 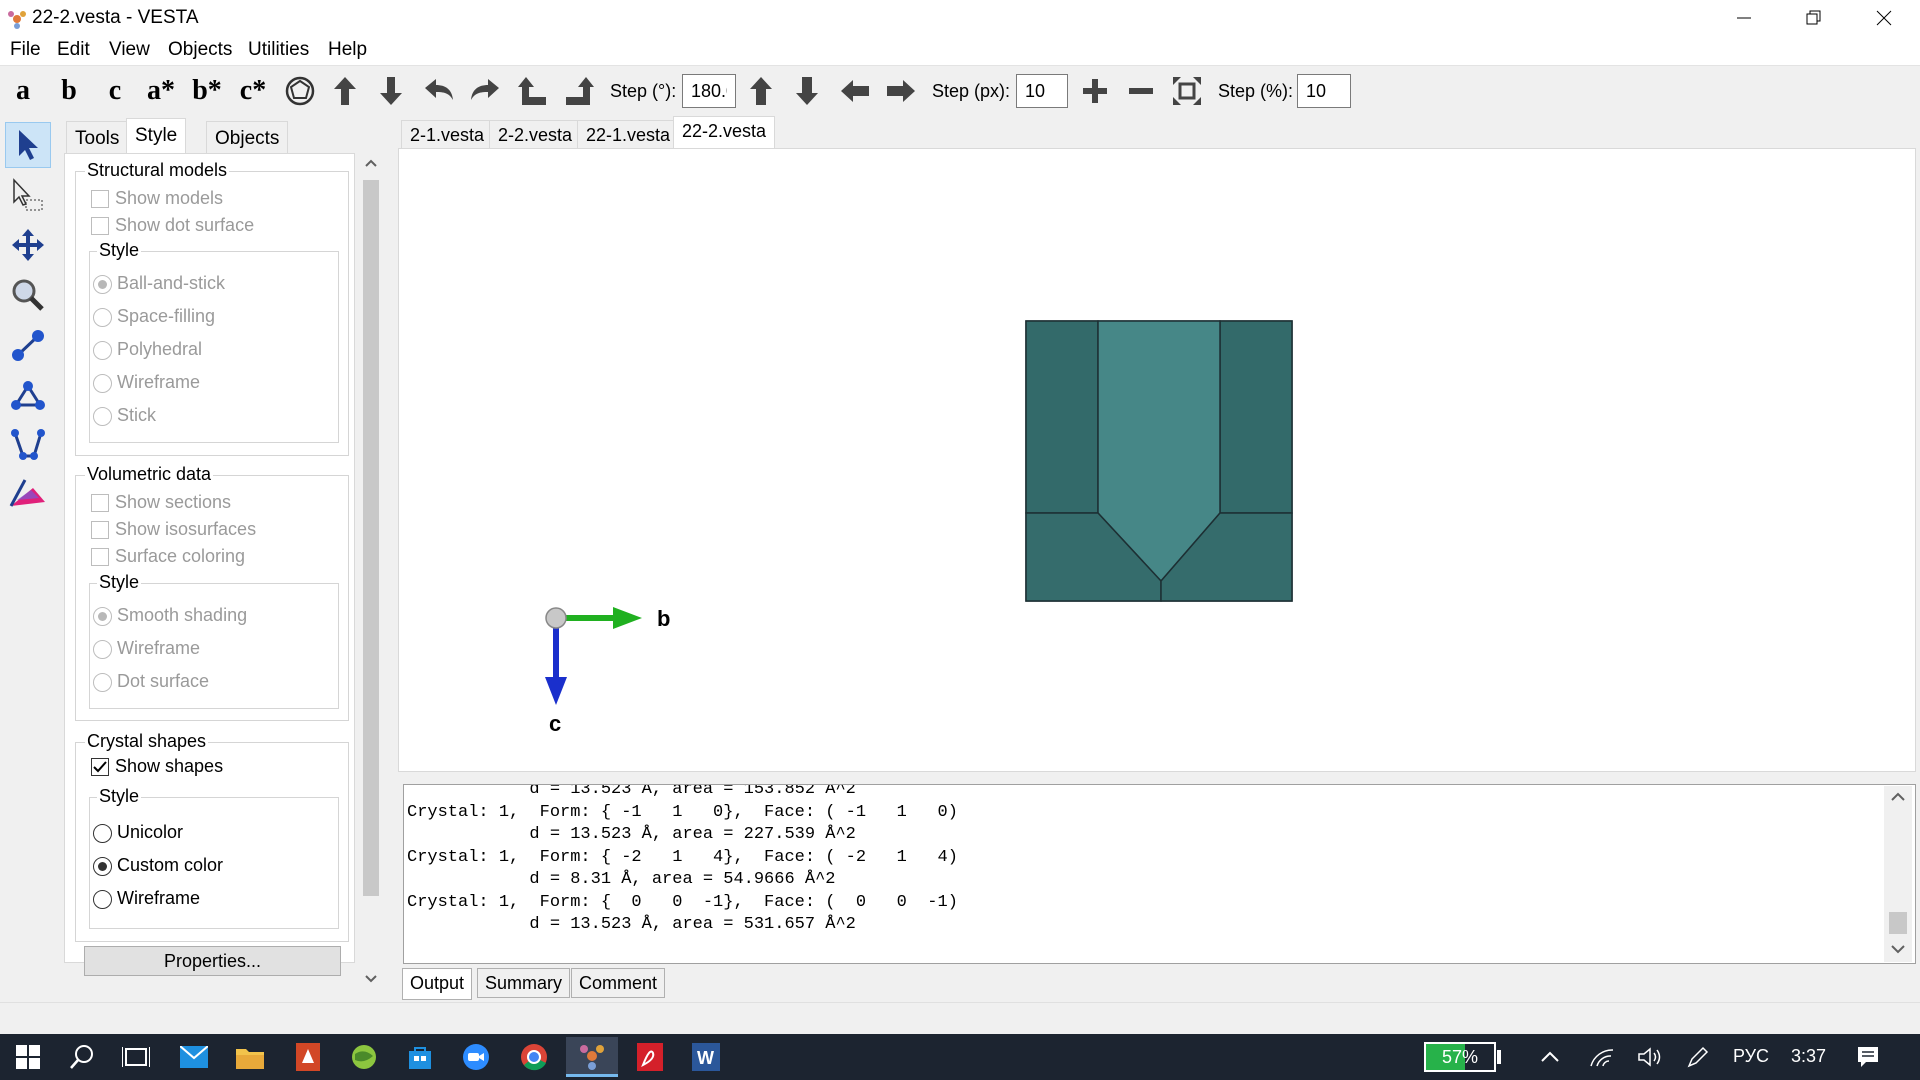 What do you see at coordinates (534, 1057) in the screenshot?
I see `taskbar-chrome` at bounding box center [534, 1057].